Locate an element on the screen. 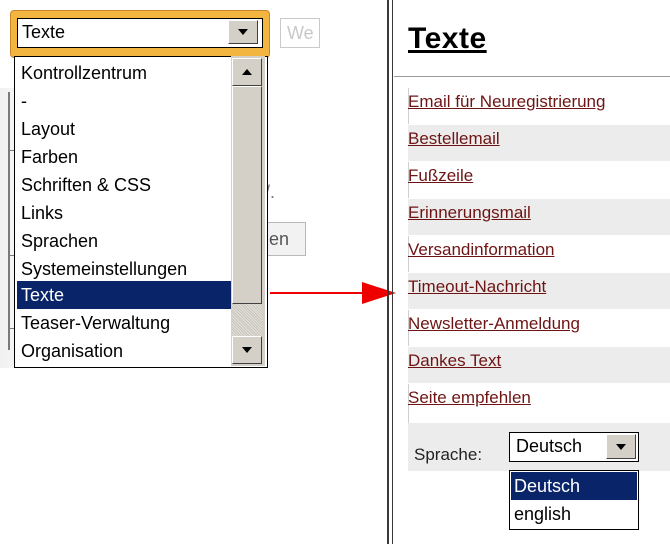  table-row: Bestellemail is located at coordinates (539, 142).